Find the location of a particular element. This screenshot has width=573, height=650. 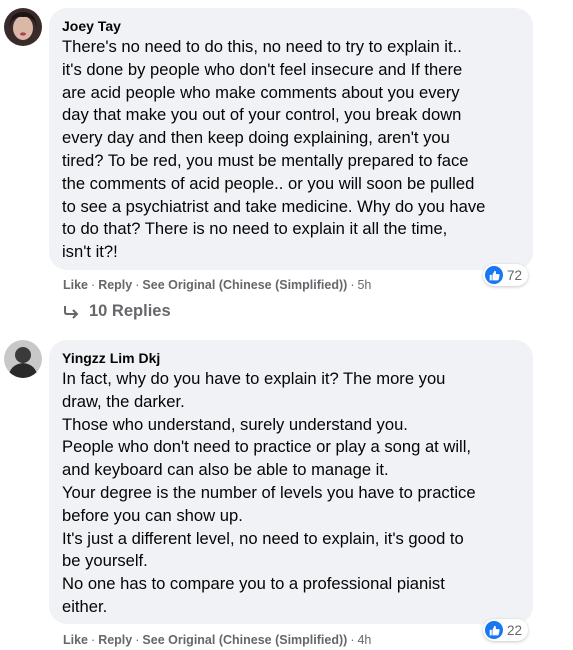

reaction-count: 72 is located at coordinates (515, 275).